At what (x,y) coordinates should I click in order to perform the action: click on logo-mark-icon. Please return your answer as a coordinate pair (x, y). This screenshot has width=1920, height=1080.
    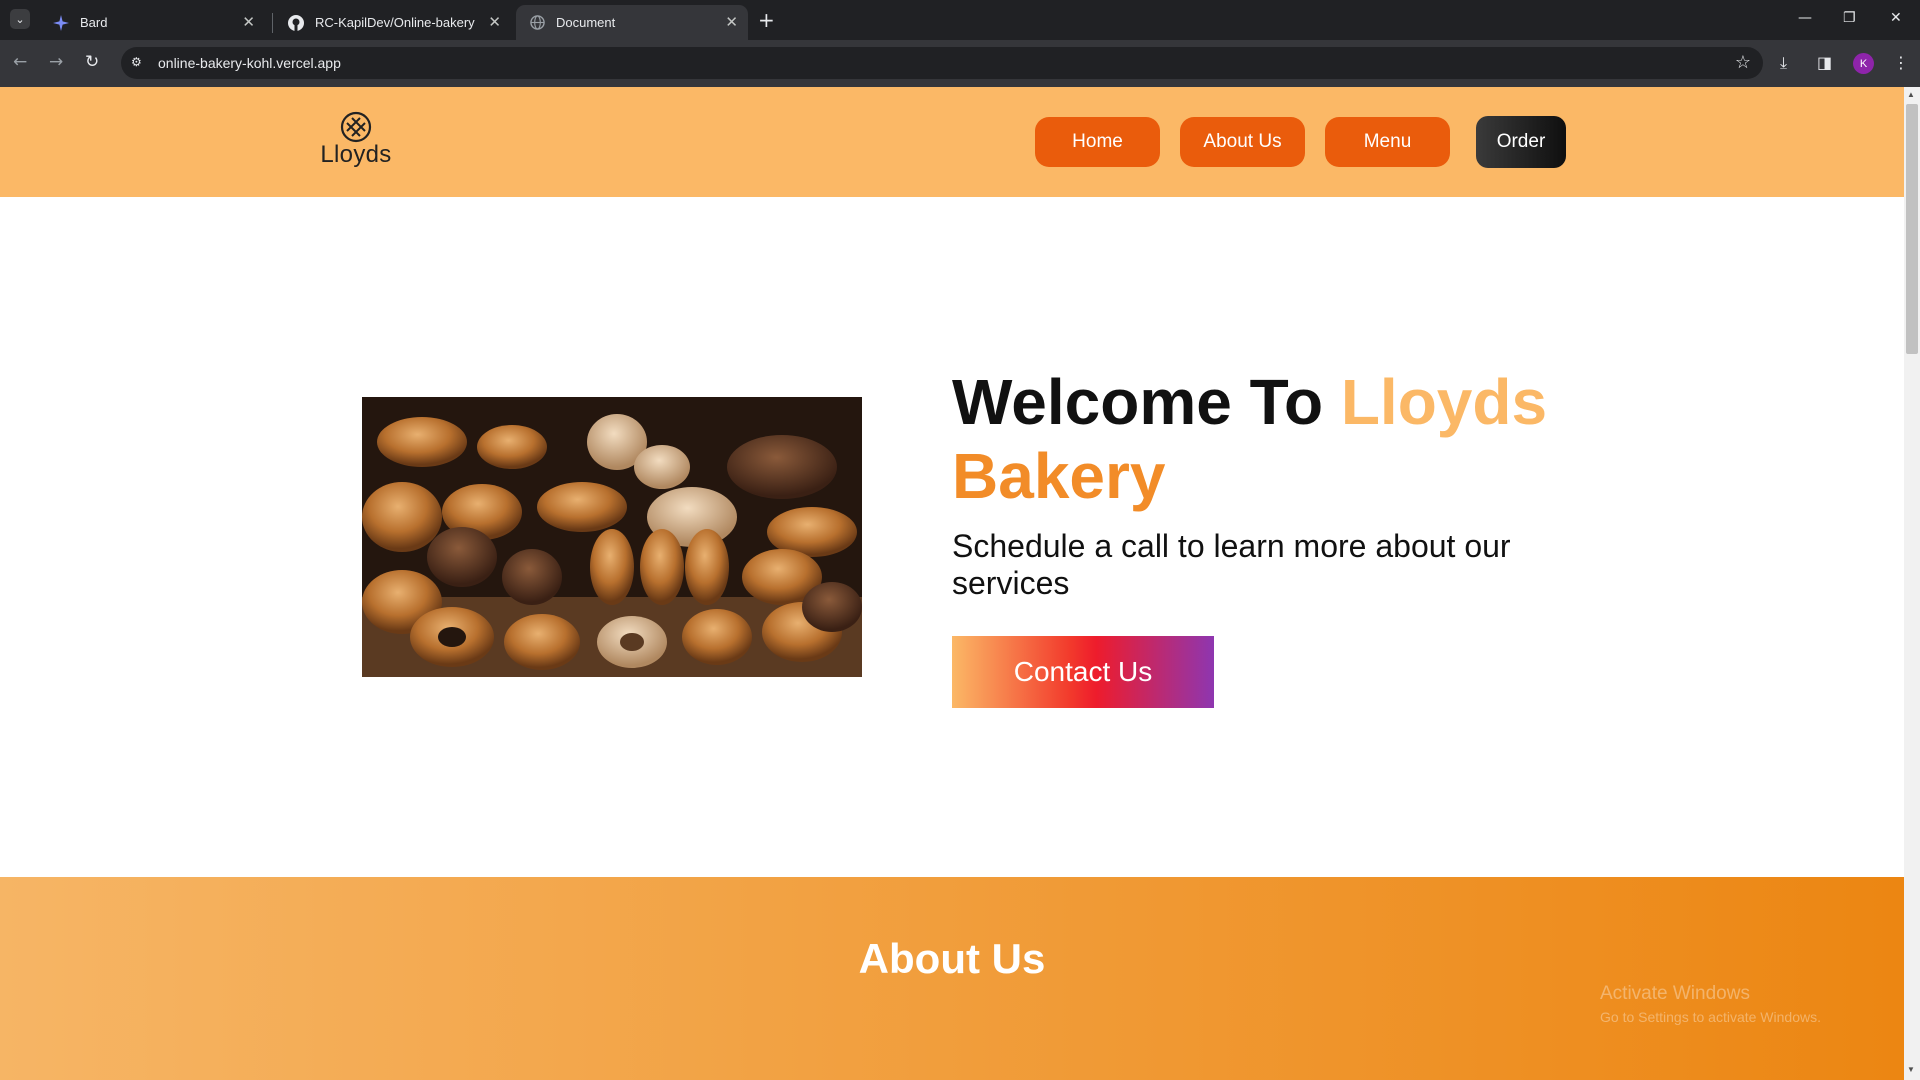
    Looking at the image, I should click on (356, 127).